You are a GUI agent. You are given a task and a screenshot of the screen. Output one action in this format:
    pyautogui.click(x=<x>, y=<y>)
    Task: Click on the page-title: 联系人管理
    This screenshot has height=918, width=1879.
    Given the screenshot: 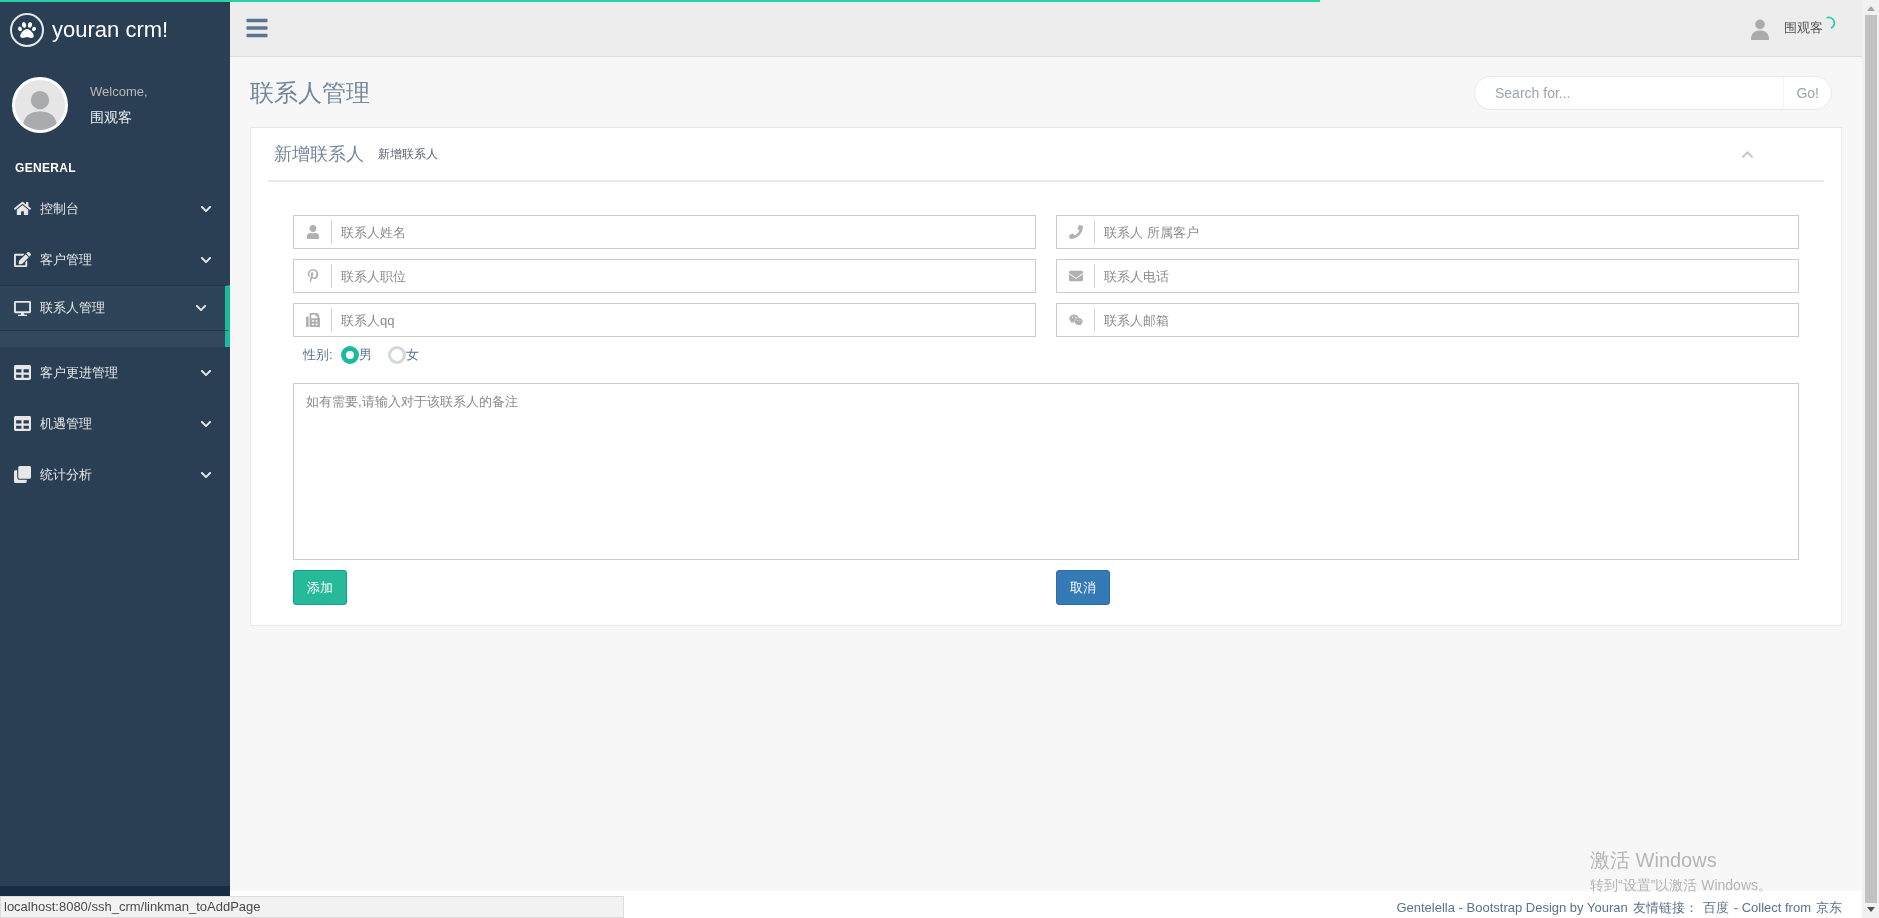 What is the action you would take?
    pyautogui.click(x=310, y=93)
    